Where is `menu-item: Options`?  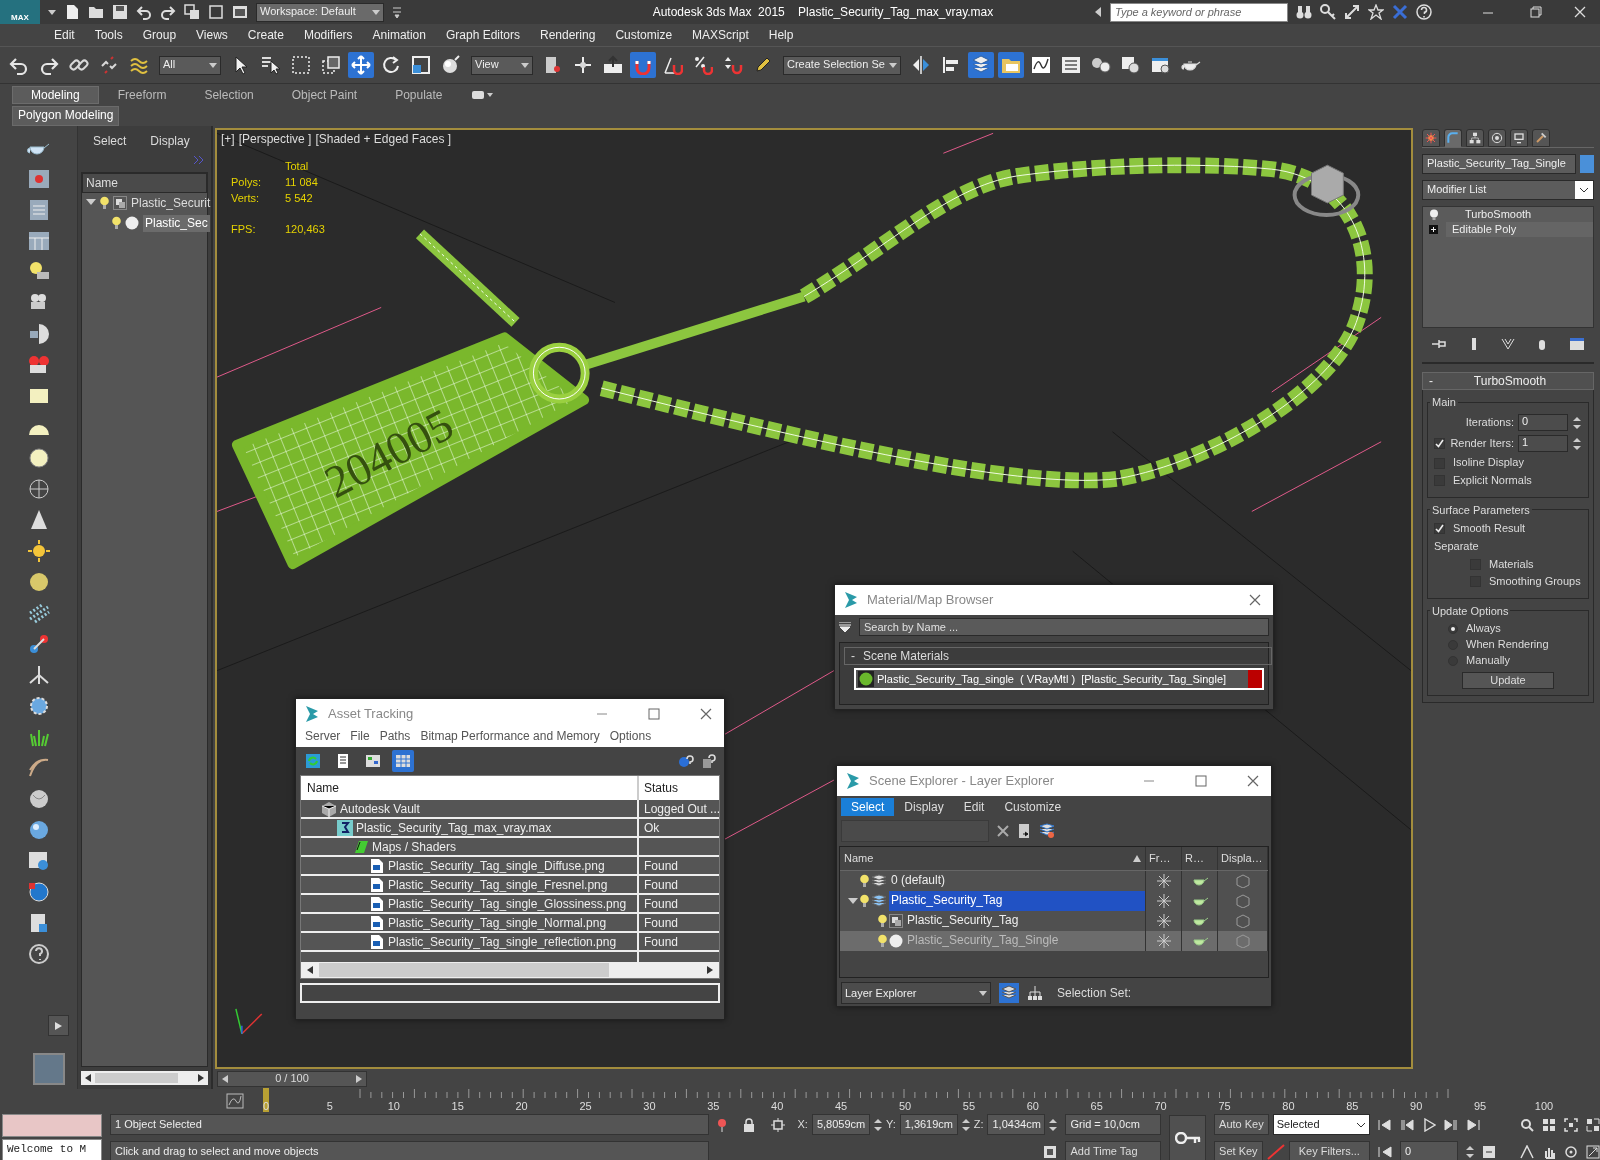
menu-item: Options is located at coordinates (630, 736).